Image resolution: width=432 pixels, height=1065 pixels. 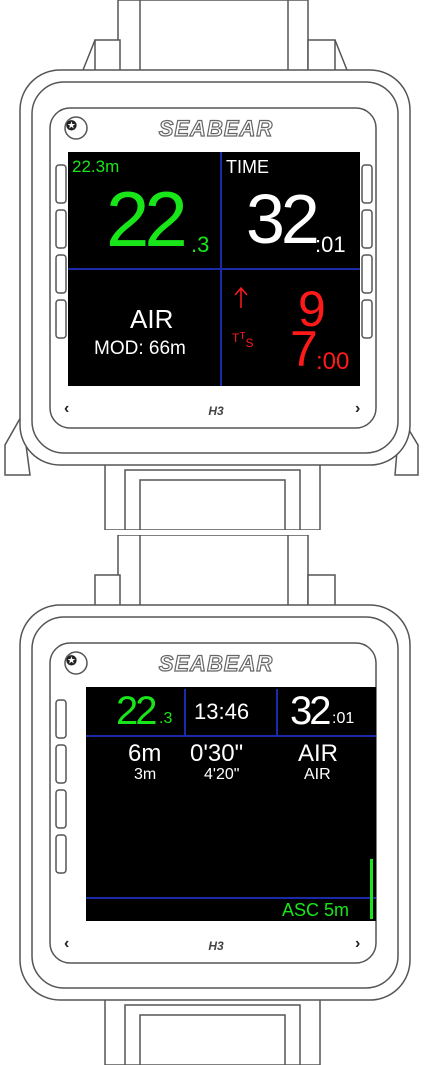 What do you see at coordinates (277, 712) in the screenshot?
I see `divider-vertical-right` at bounding box center [277, 712].